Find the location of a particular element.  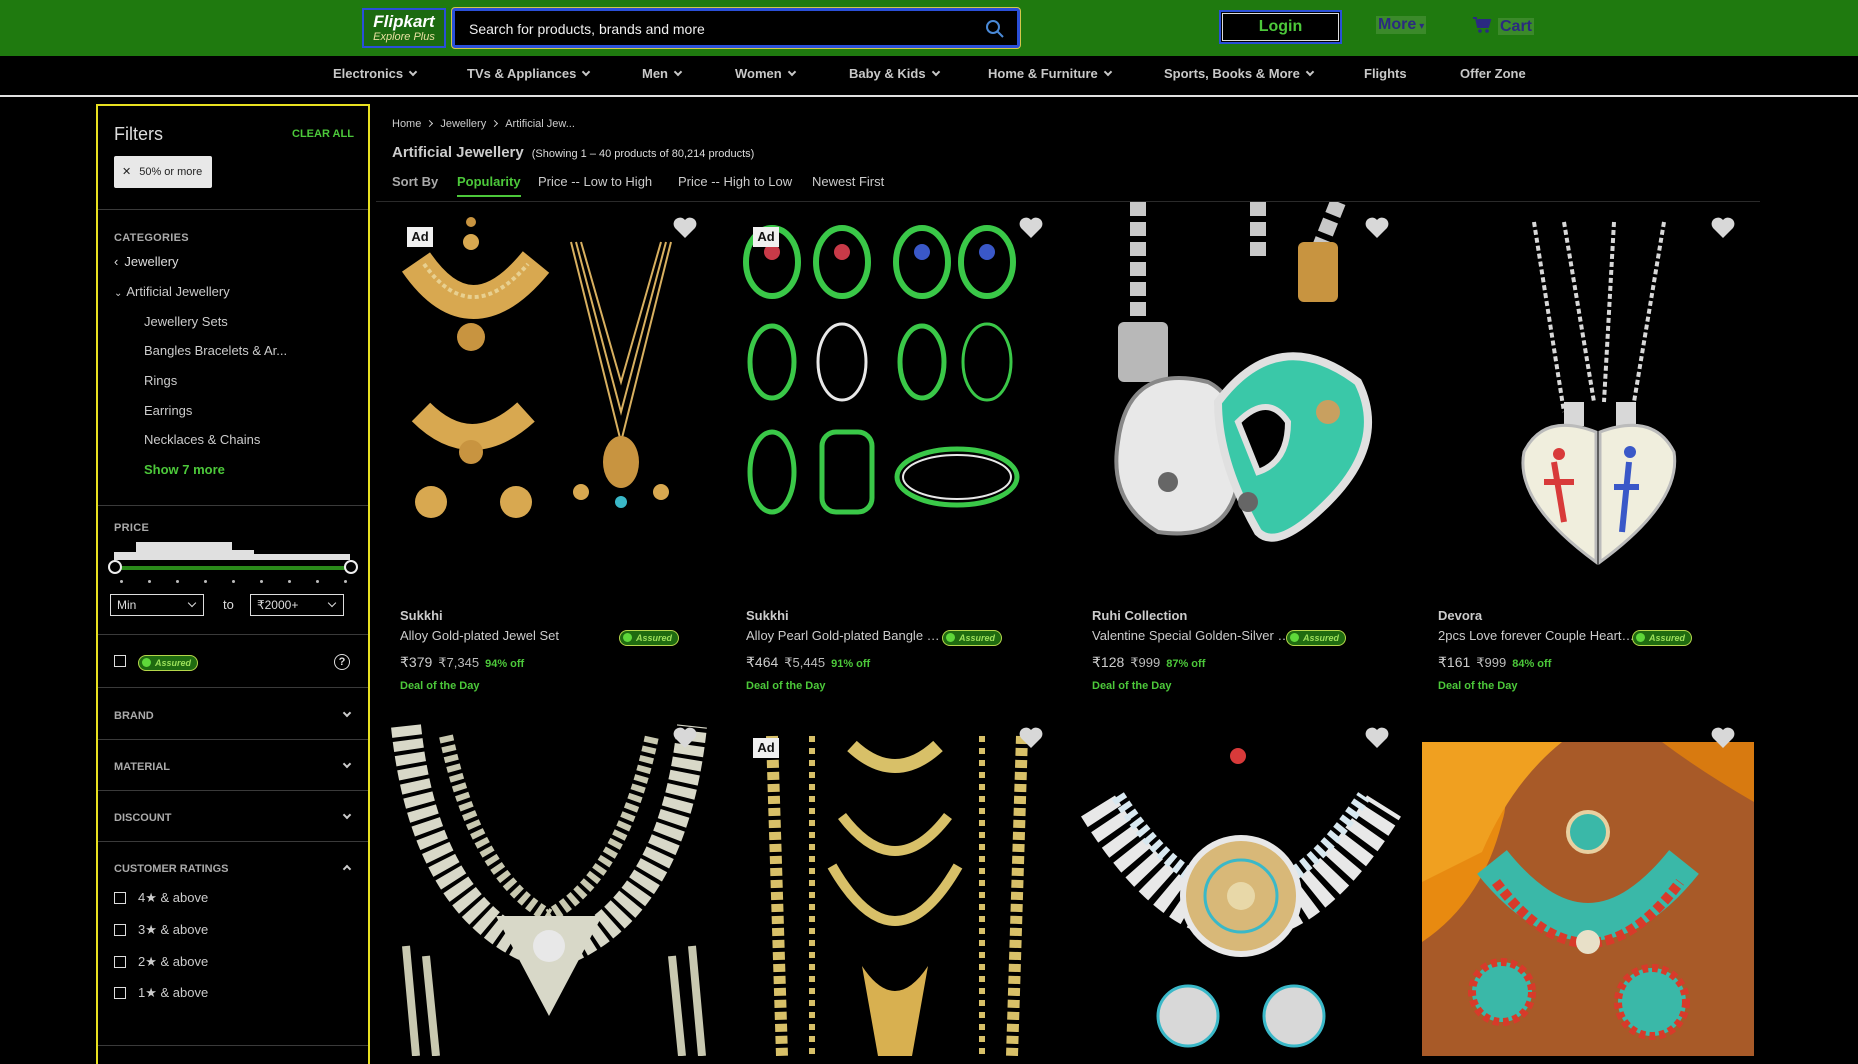

sort-price-high-low: Price -- High to Low is located at coordinates (735, 181).